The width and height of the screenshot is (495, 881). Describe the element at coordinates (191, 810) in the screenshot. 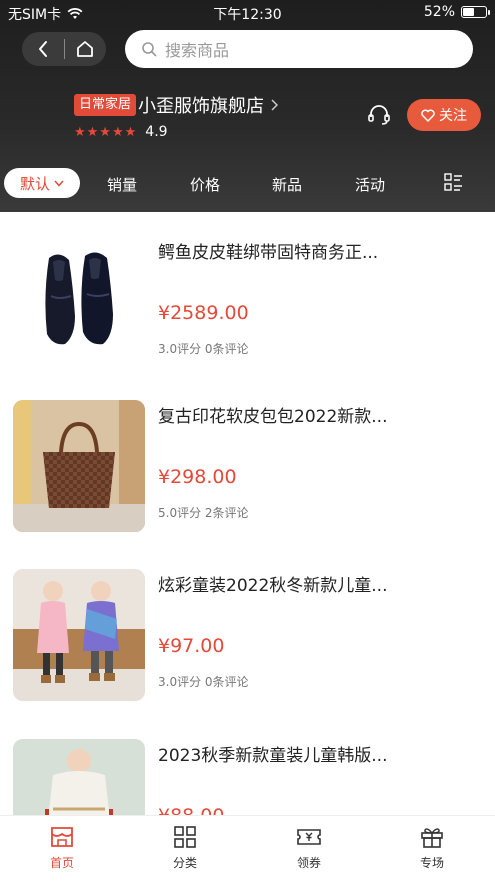

I see `product-price: ¥88.00` at that location.